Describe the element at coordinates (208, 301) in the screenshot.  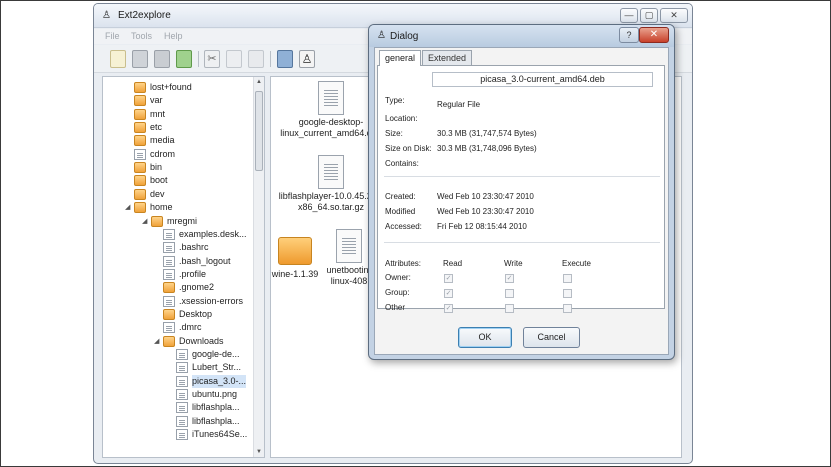
I see `tree-item: .xsession-errors` at that location.